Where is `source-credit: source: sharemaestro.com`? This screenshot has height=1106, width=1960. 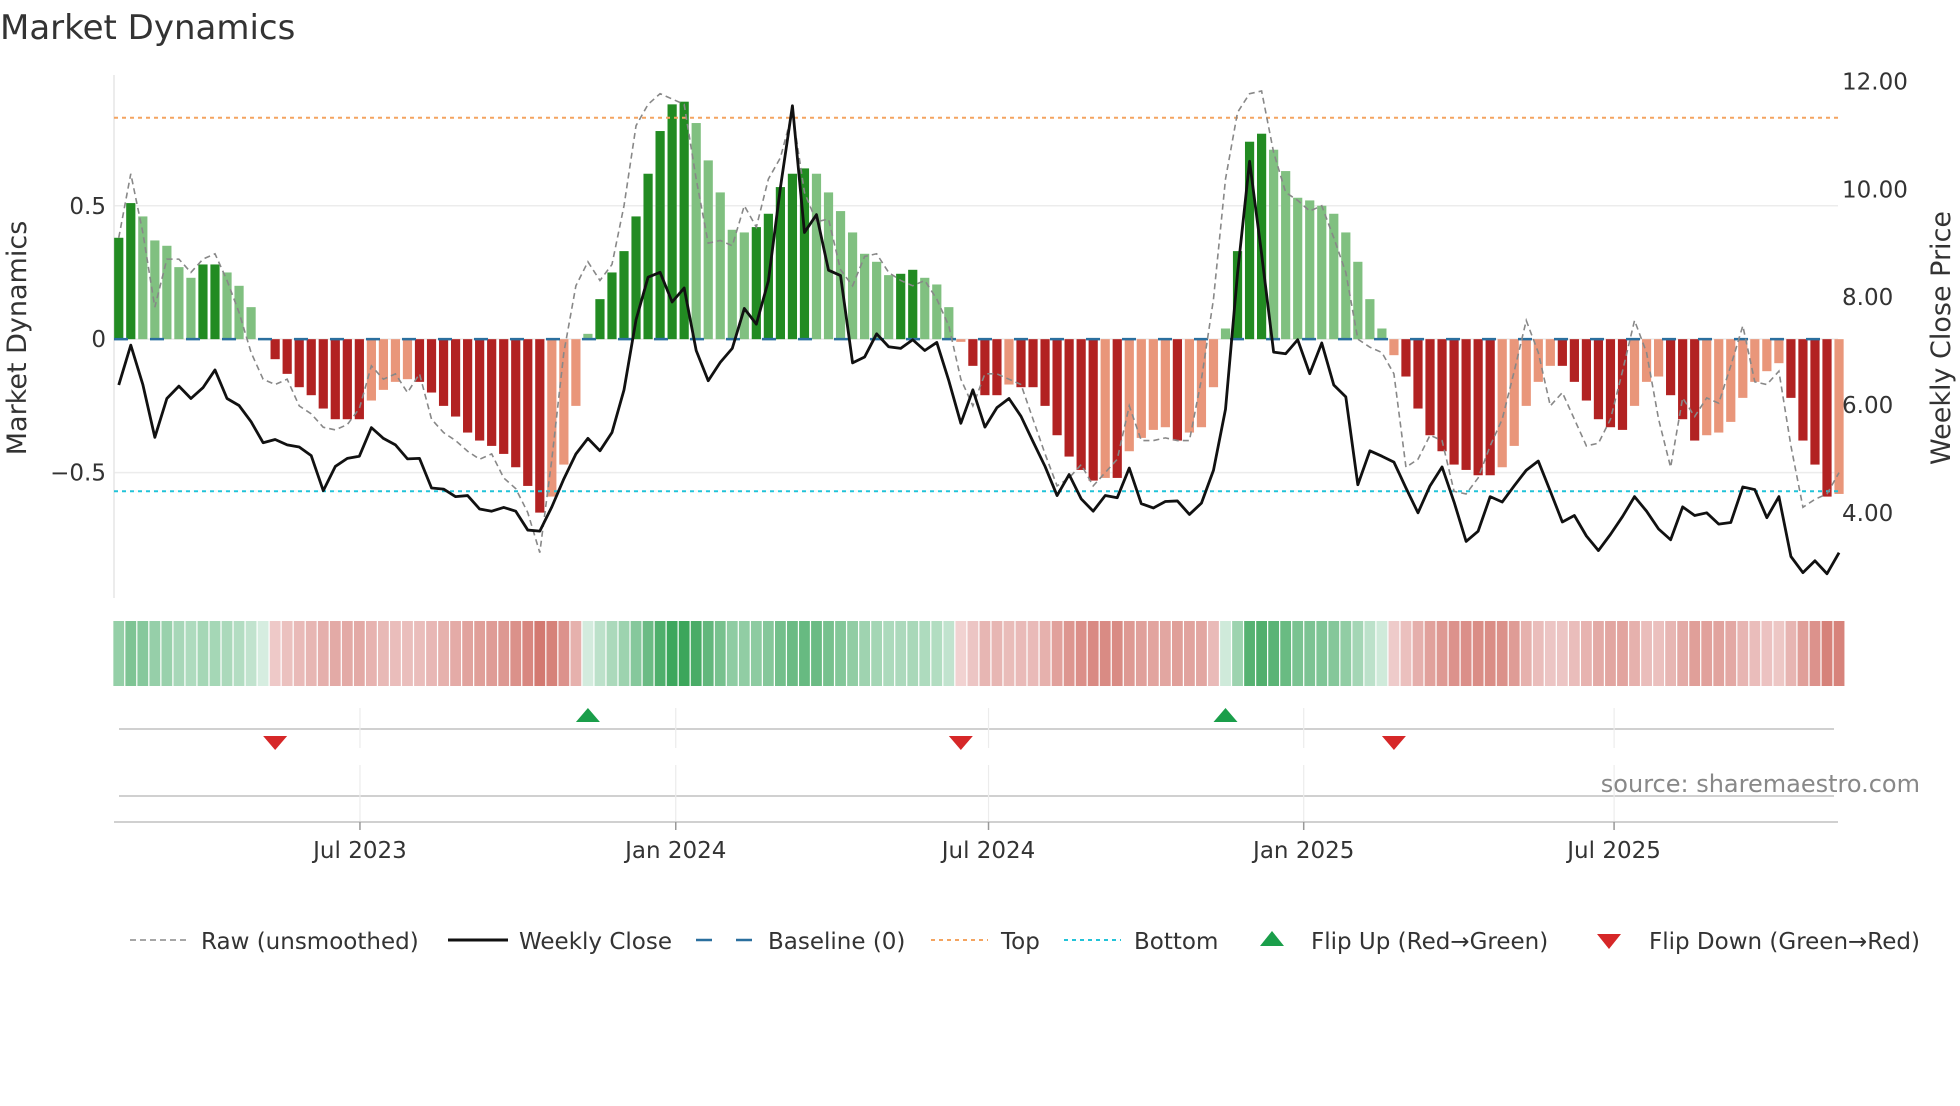 source-credit: source: sharemaestro.com is located at coordinates (1760, 784).